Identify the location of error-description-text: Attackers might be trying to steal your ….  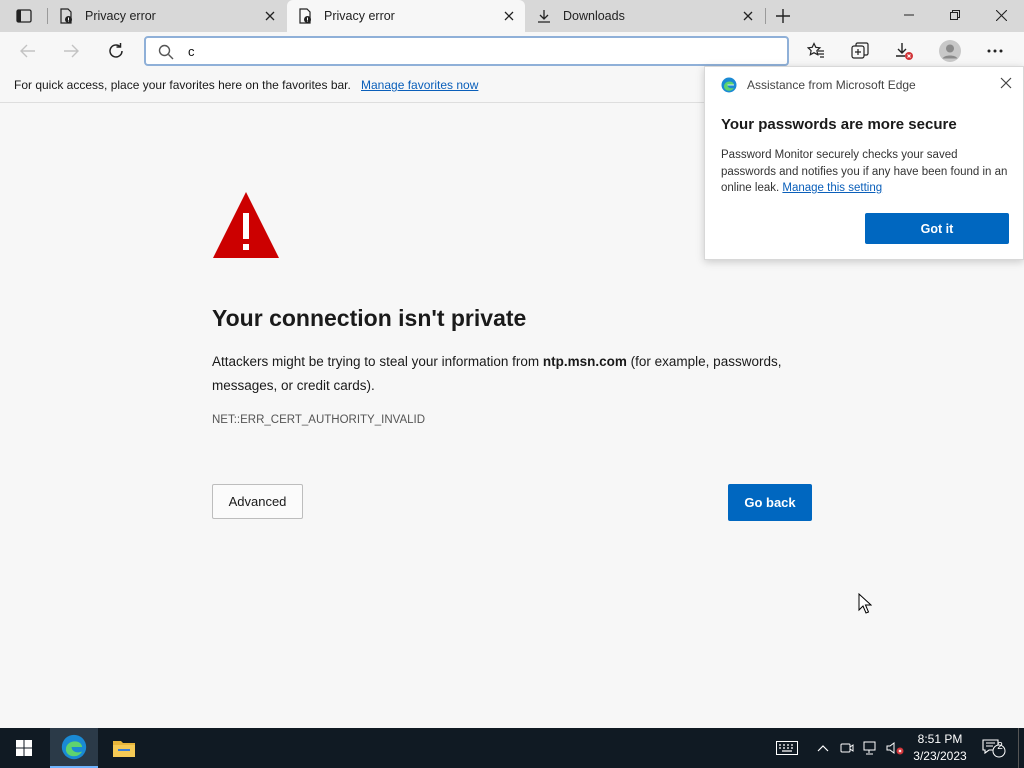
(377, 361).